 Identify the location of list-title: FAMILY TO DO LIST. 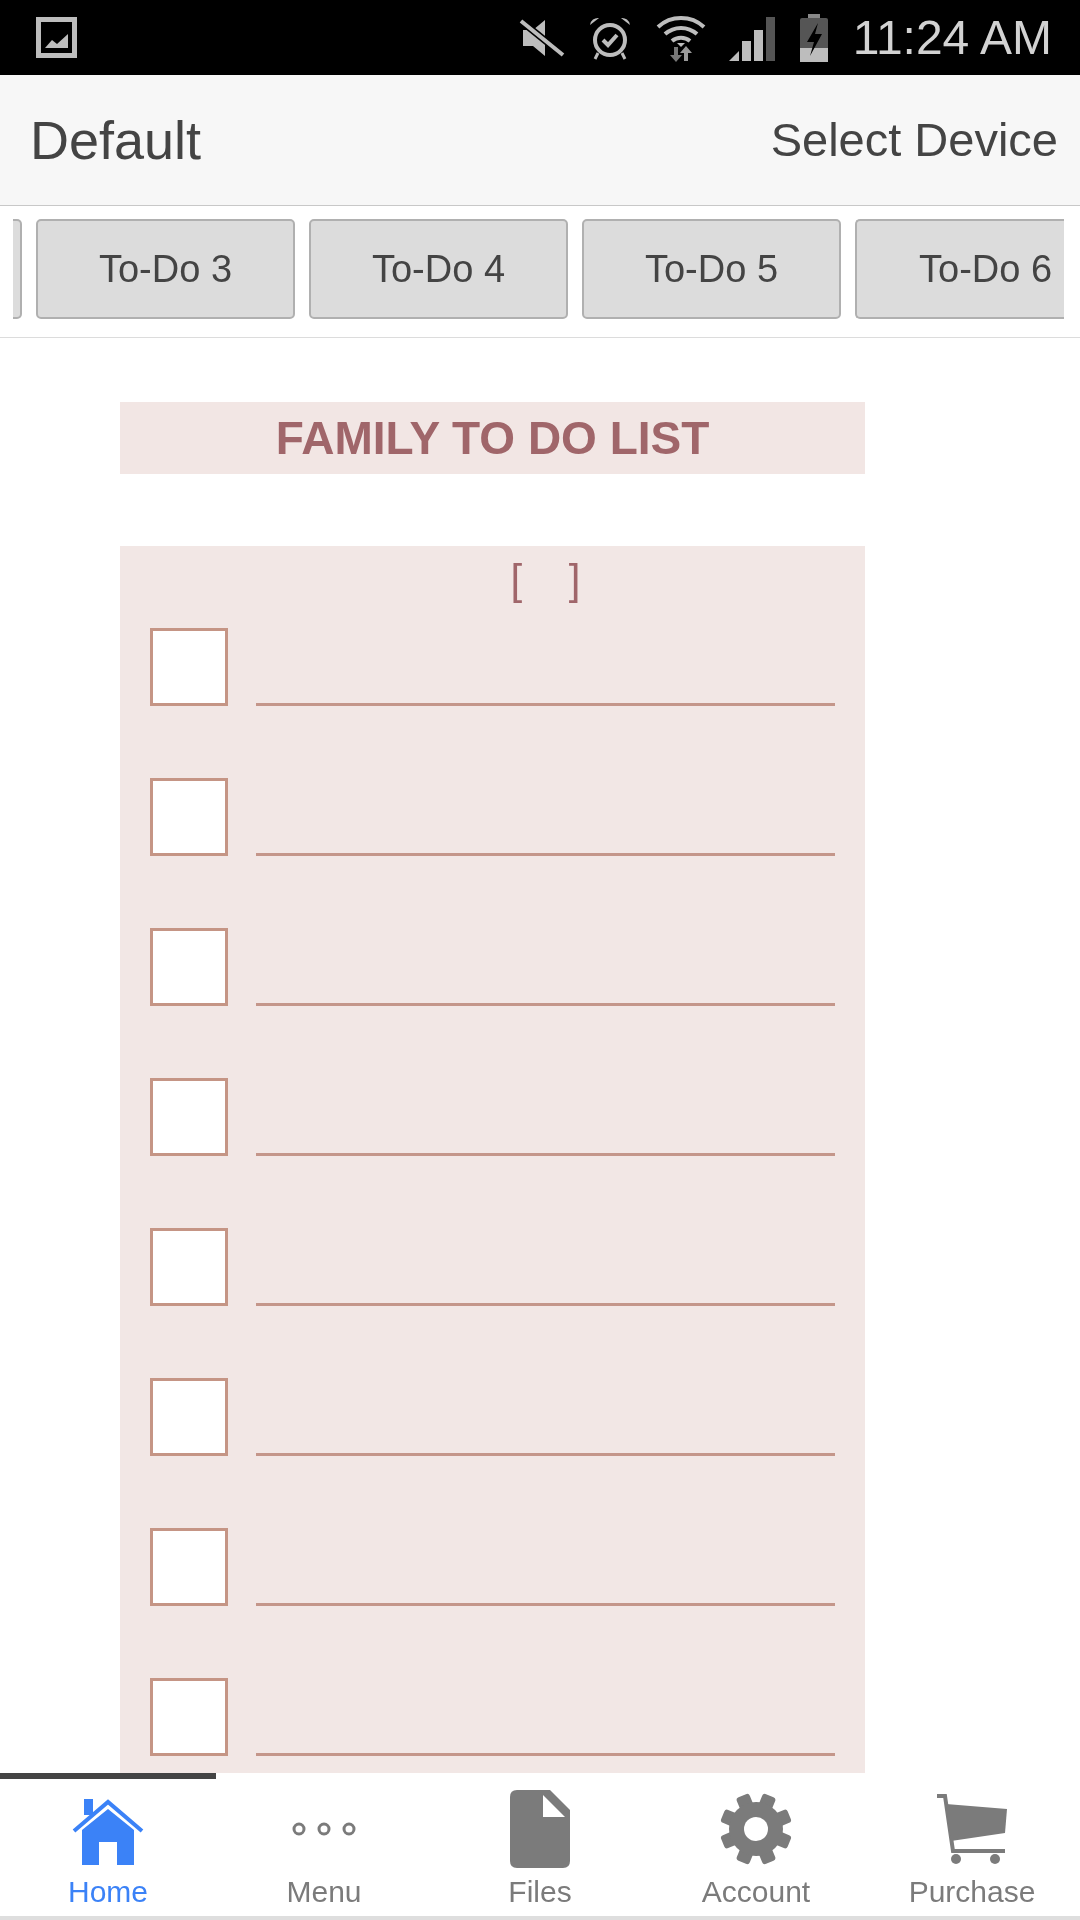
(492, 438).